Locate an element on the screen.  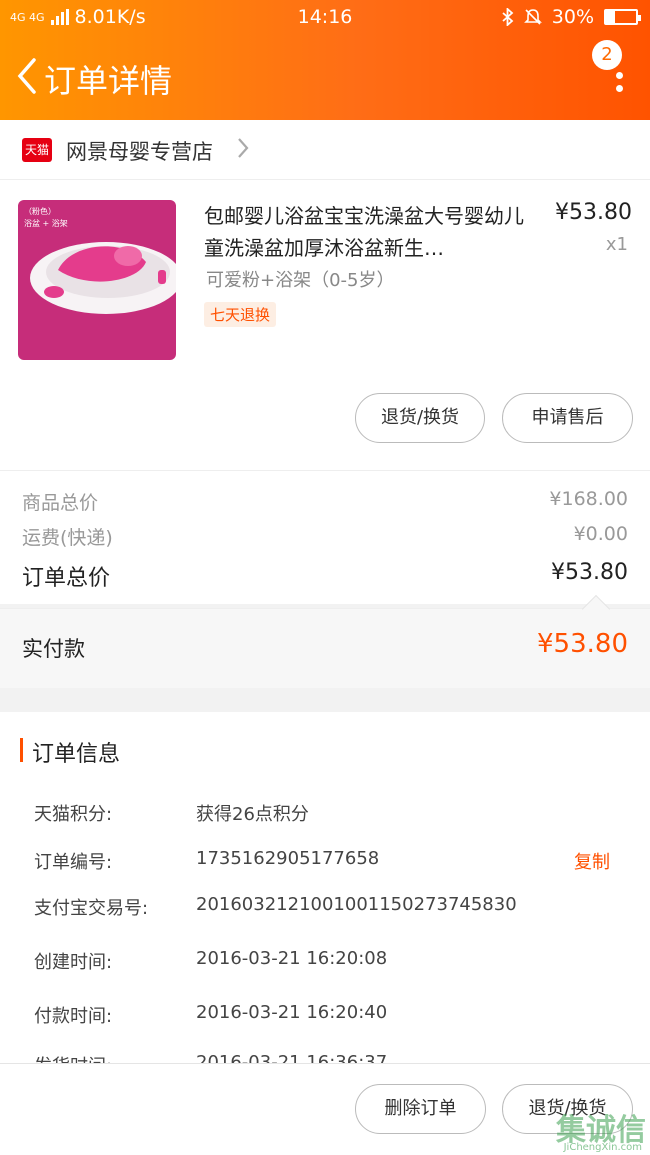
chevron-right-icon is located at coordinates (243, 148).